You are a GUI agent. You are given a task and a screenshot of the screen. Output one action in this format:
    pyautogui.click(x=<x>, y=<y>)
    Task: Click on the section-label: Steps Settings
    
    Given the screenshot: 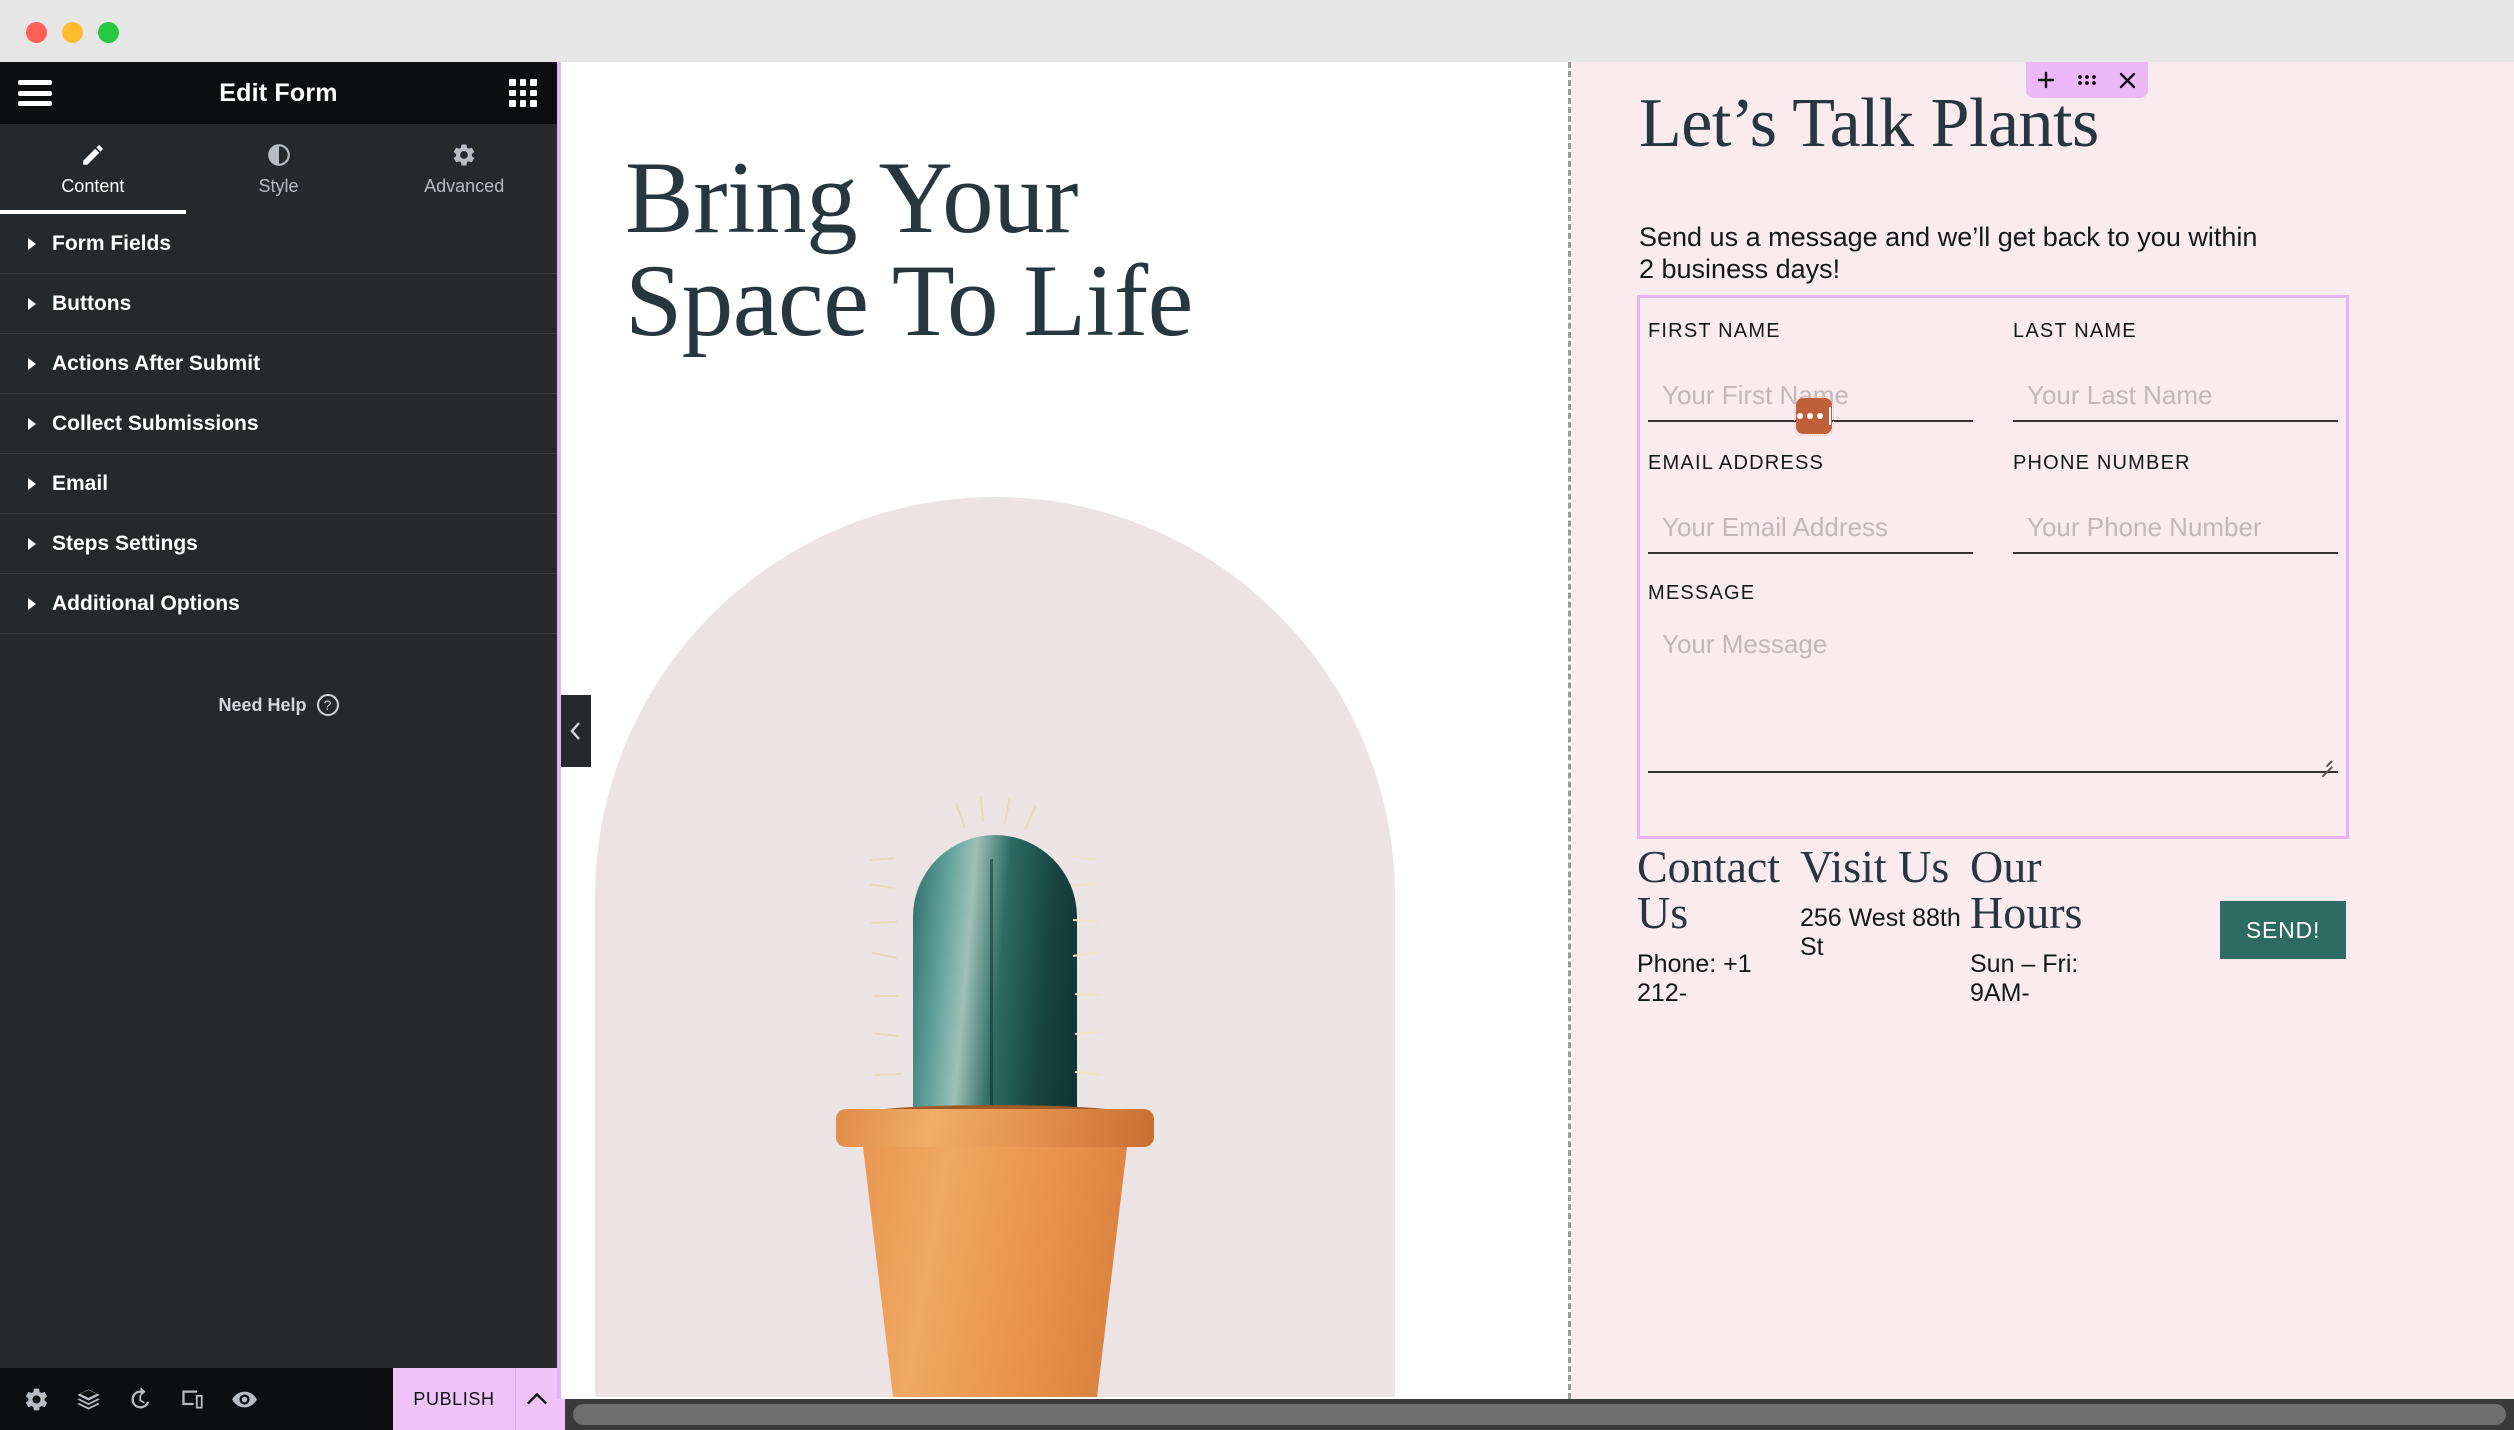 What is the action you would take?
    pyautogui.click(x=125, y=543)
    